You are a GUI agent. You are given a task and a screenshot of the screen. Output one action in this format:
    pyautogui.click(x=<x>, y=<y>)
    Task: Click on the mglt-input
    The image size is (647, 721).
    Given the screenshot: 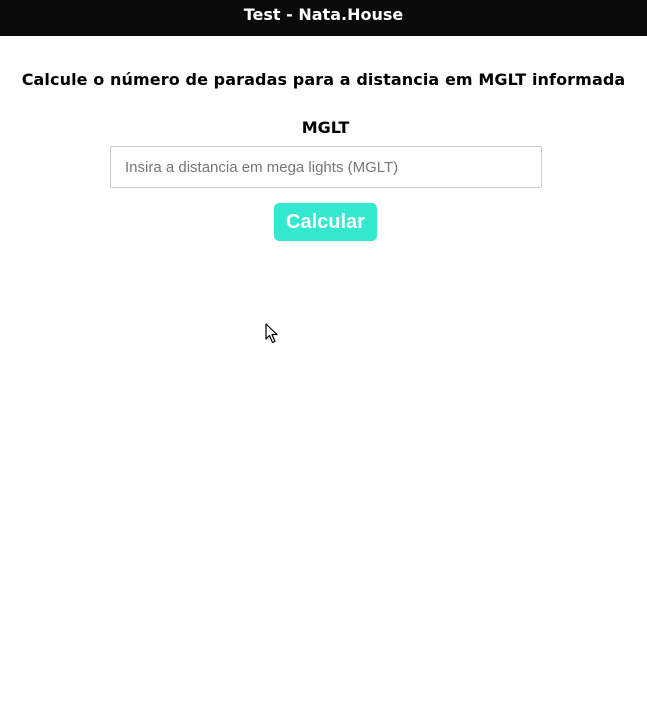 What is the action you would take?
    pyautogui.click(x=326, y=167)
    